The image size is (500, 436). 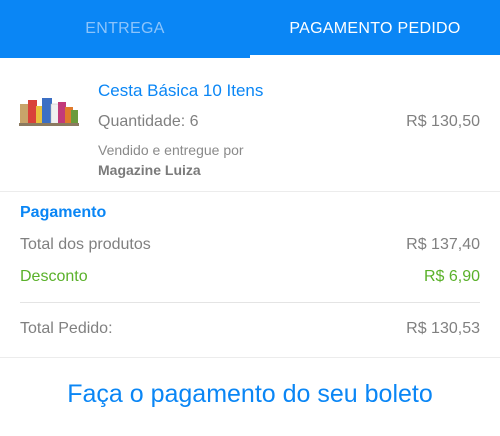 What do you see at coordinates (66, 328) in the screenshot?
I see `order-total-label: Total Pedido:` at bounding box center [66, 328].